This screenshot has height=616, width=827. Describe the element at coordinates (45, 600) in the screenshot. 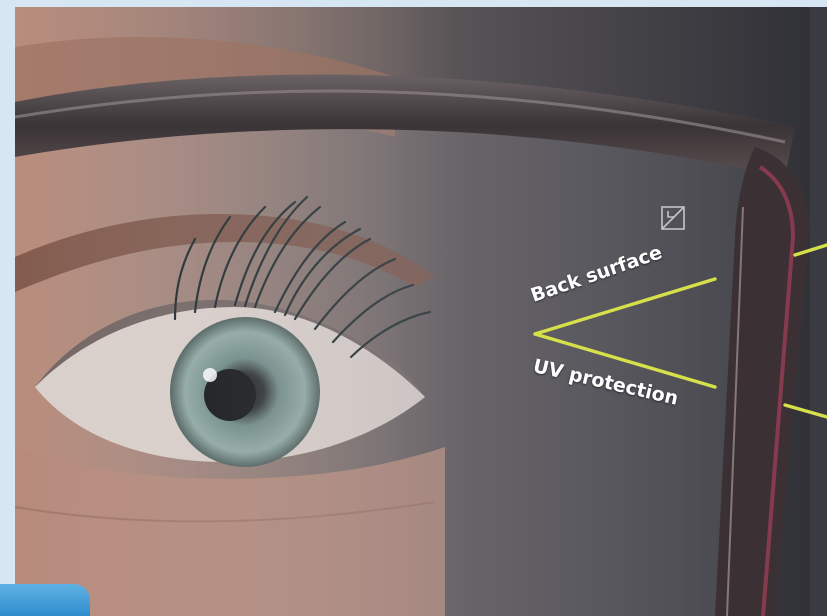

I see `corner-tab` at that location.